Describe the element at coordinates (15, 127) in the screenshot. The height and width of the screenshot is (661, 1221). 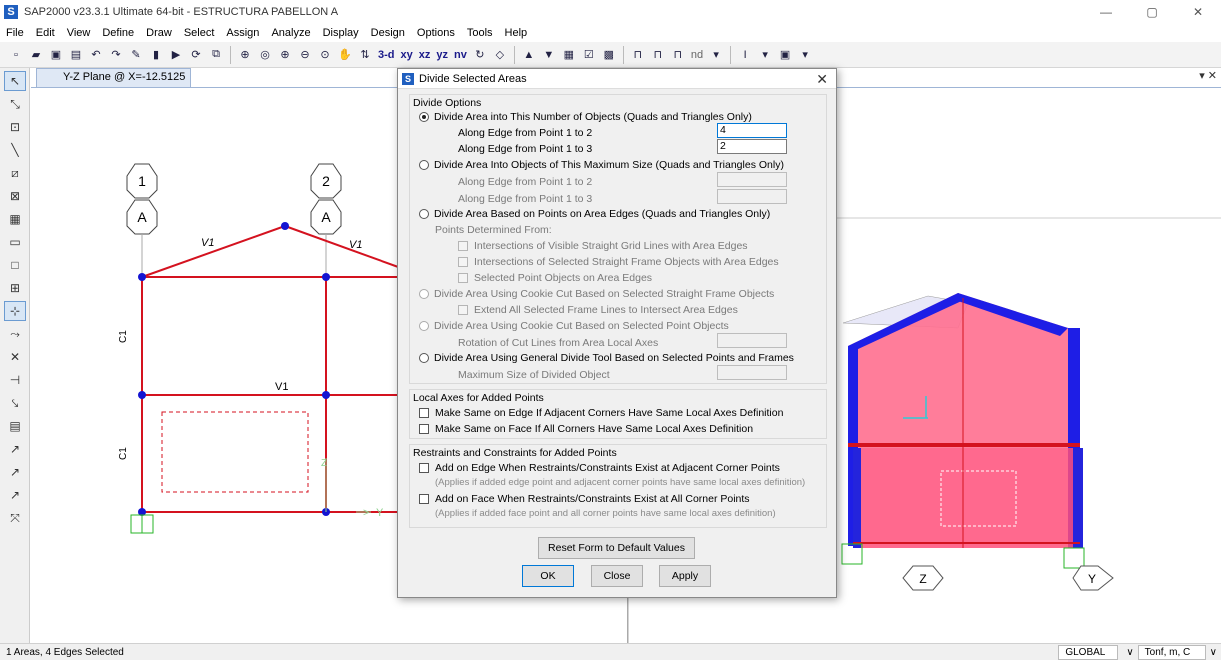
I see `draw-point-icon: ⊡` at that location.